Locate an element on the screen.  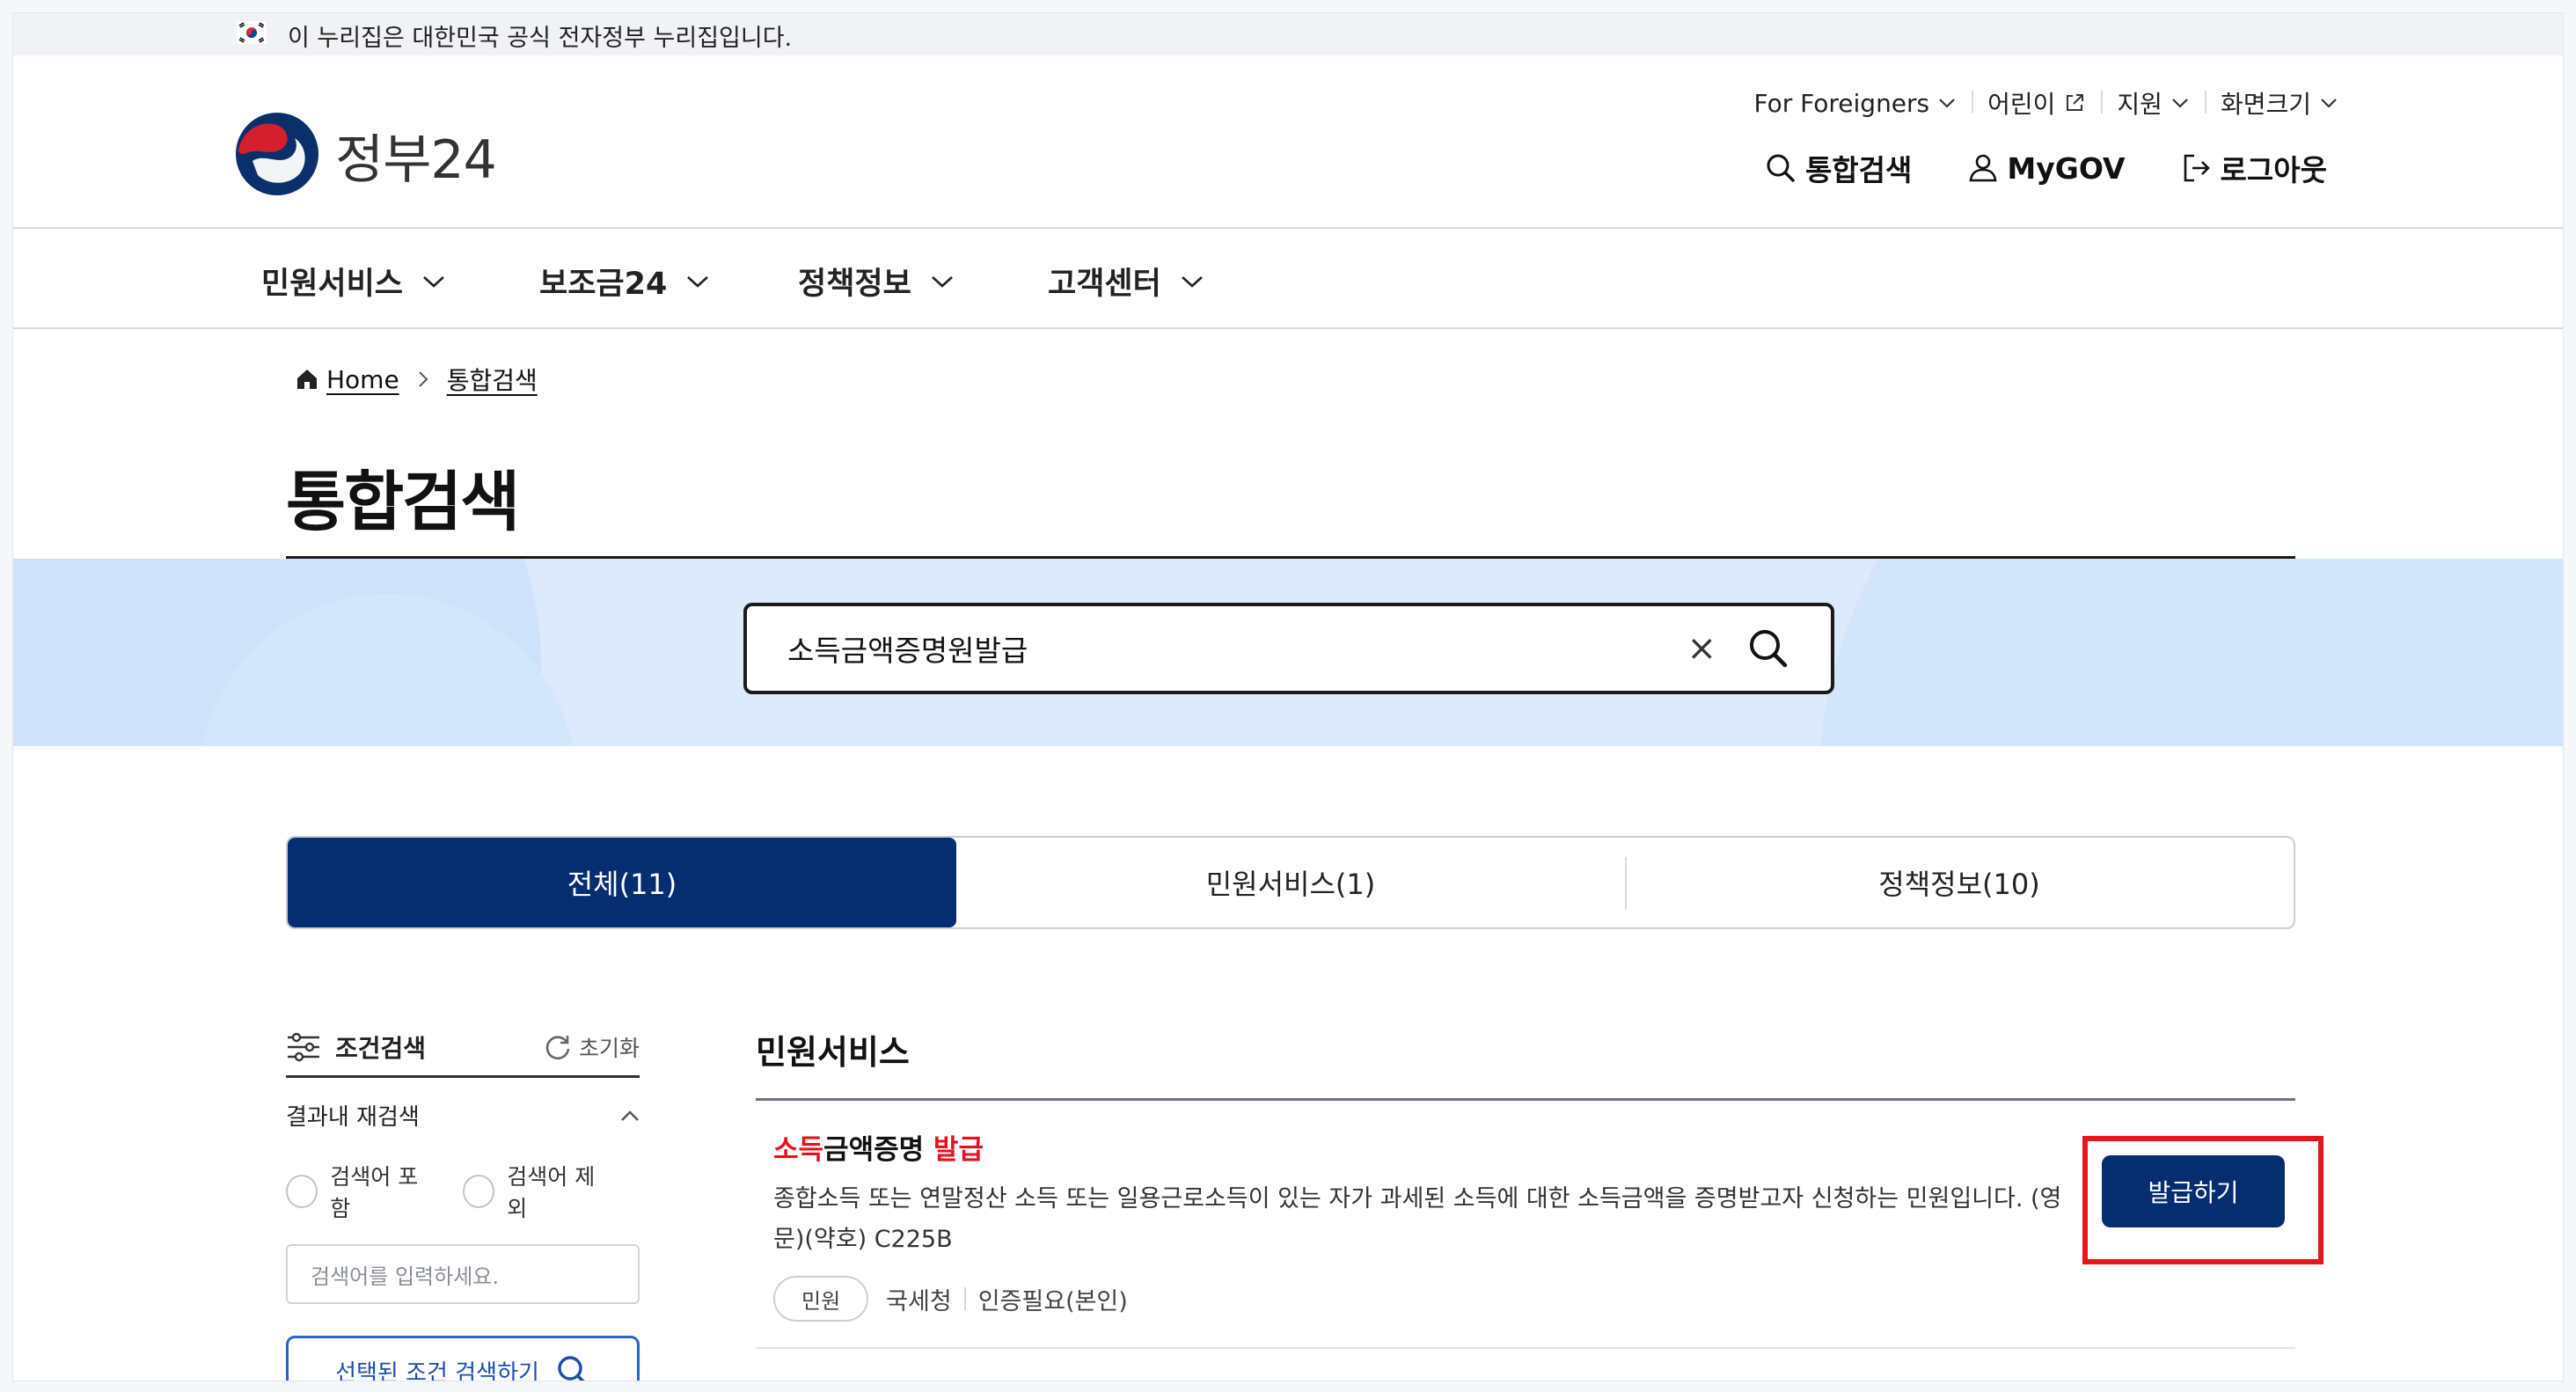
util-label: 지원 is located at coordinates (2140, 104).